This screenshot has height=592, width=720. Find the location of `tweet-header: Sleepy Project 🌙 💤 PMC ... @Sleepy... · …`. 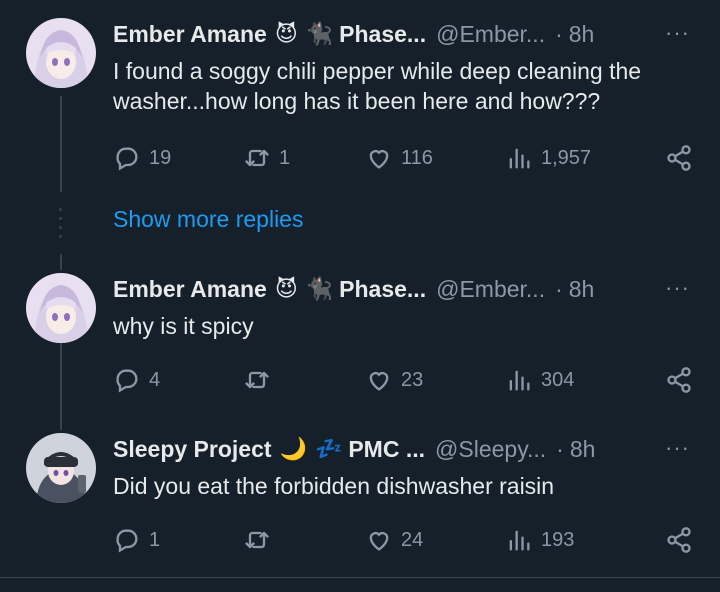

tweet-header: Sleepy Project 🌙 💤 PMC ... @Sleepy... · … is located at coordinates (354, 449).